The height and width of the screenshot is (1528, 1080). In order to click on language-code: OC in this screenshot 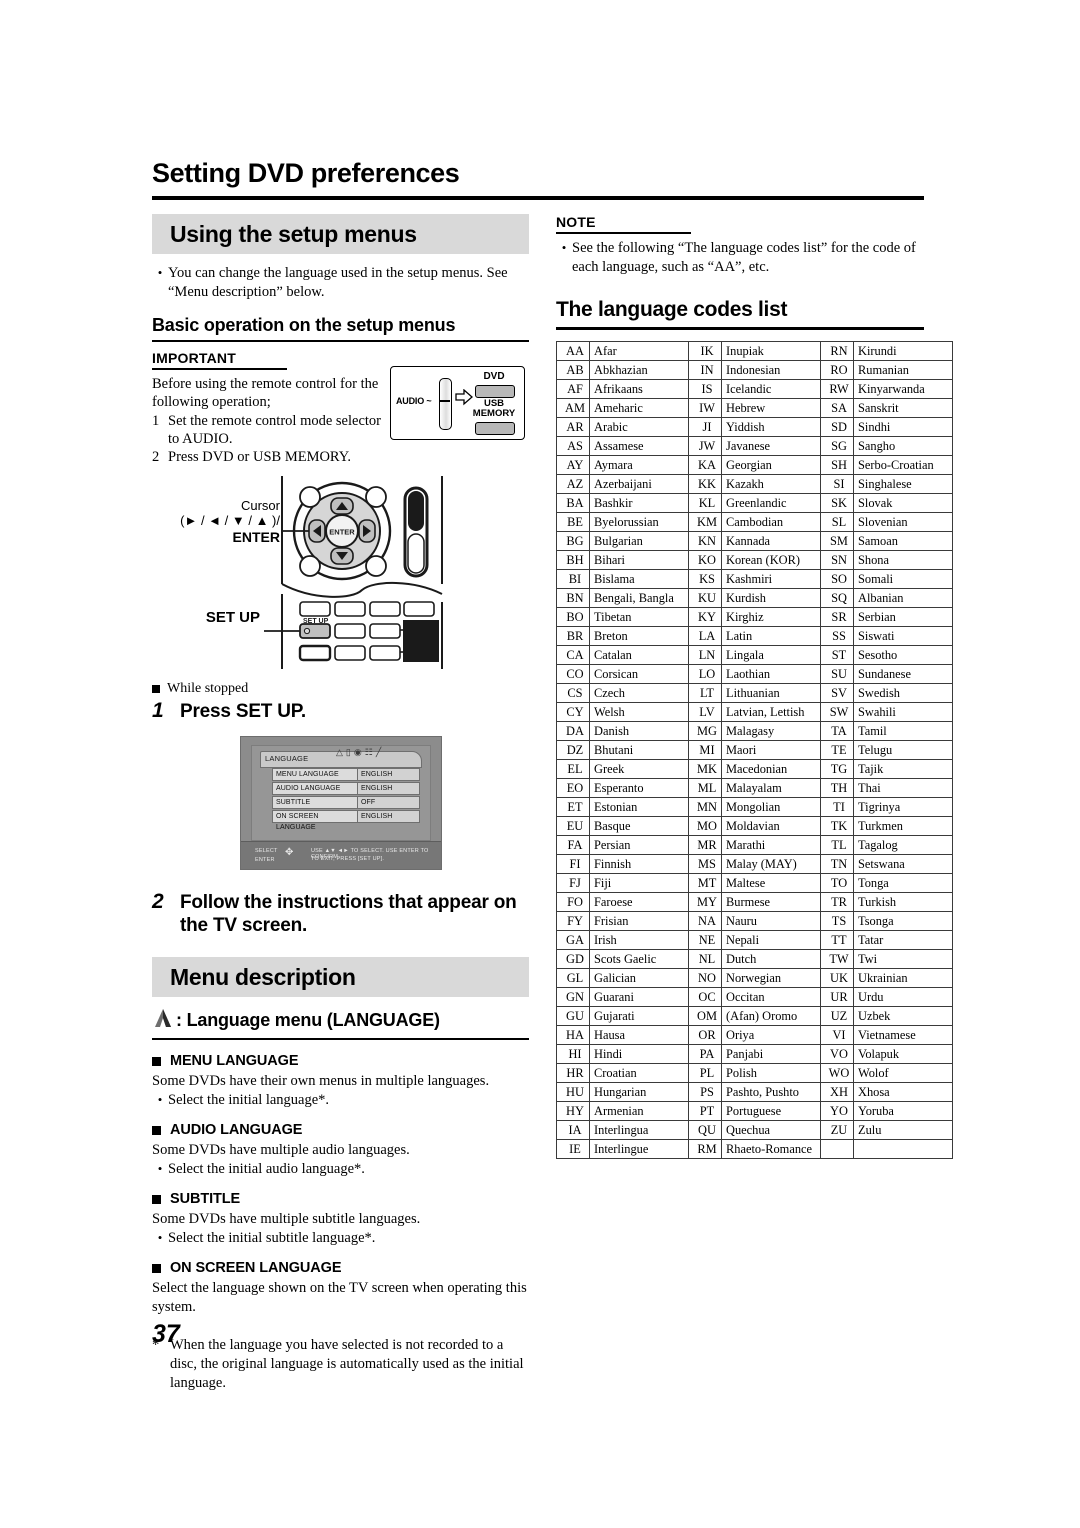, I will do `click(705, 997)`.